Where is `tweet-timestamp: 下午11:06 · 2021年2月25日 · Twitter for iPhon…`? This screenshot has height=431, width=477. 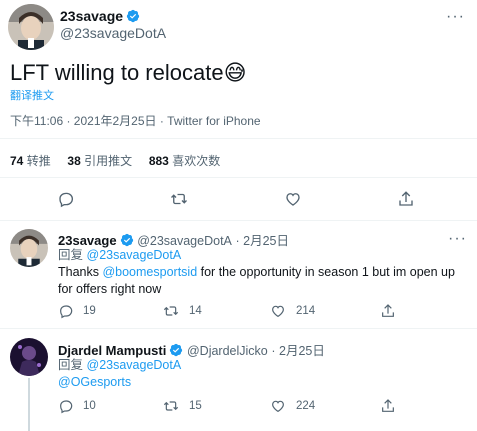
tweet-timestamp: 下午11:06 · 2021年2月25日 · Twitter for iPhon… is located at coordinates (135, 120).